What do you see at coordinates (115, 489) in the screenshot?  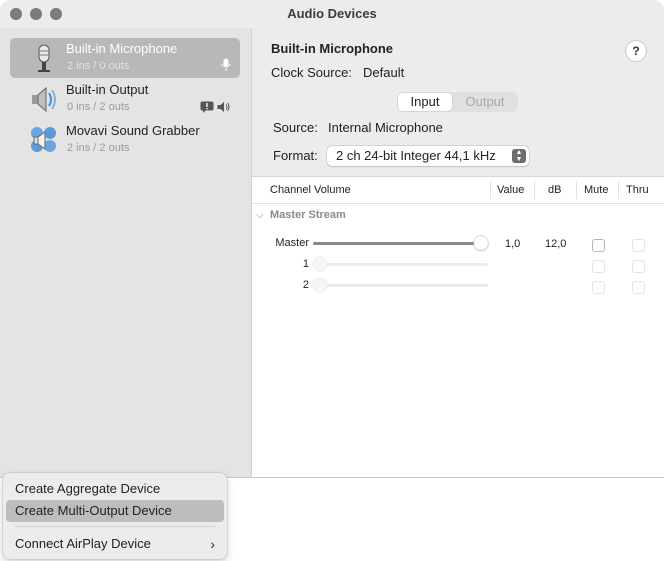 I see `menu-item-create-aggregate-device: Create Aggregate Device` at bounding box center [115, 489].